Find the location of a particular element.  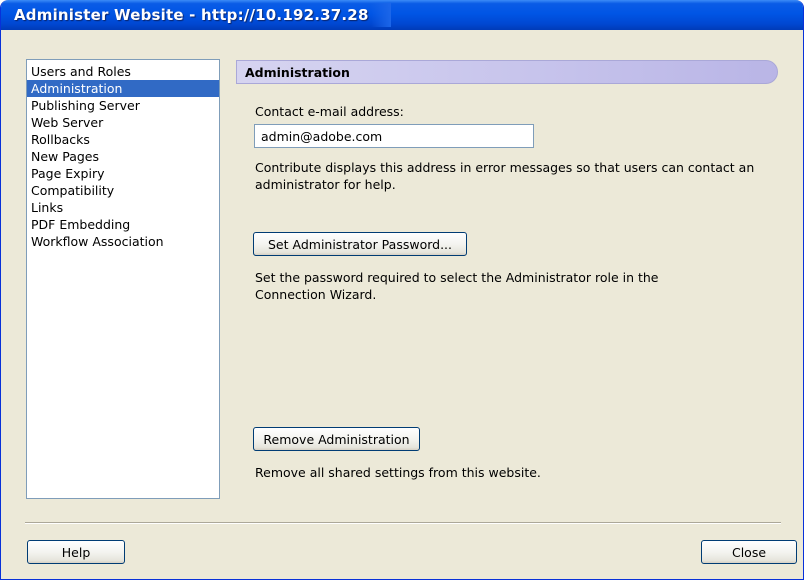

title-fade is located at coordinates (381, 15).